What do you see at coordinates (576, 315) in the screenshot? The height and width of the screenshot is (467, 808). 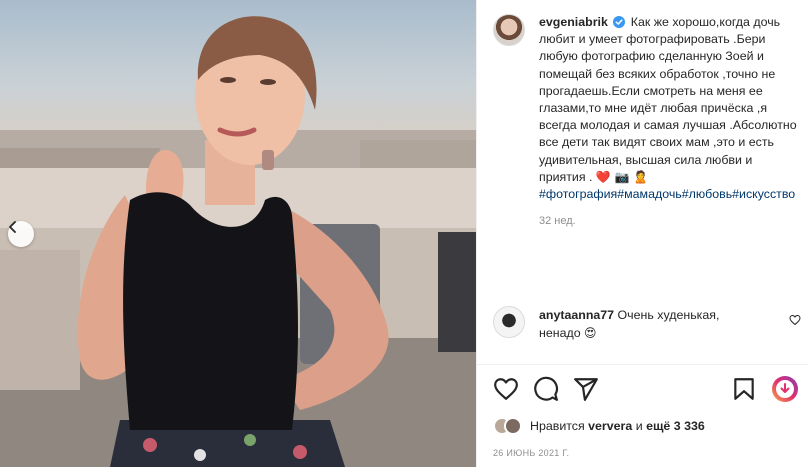 I see `commenter-username: anytaanna77` at bounding box center [576, 315].